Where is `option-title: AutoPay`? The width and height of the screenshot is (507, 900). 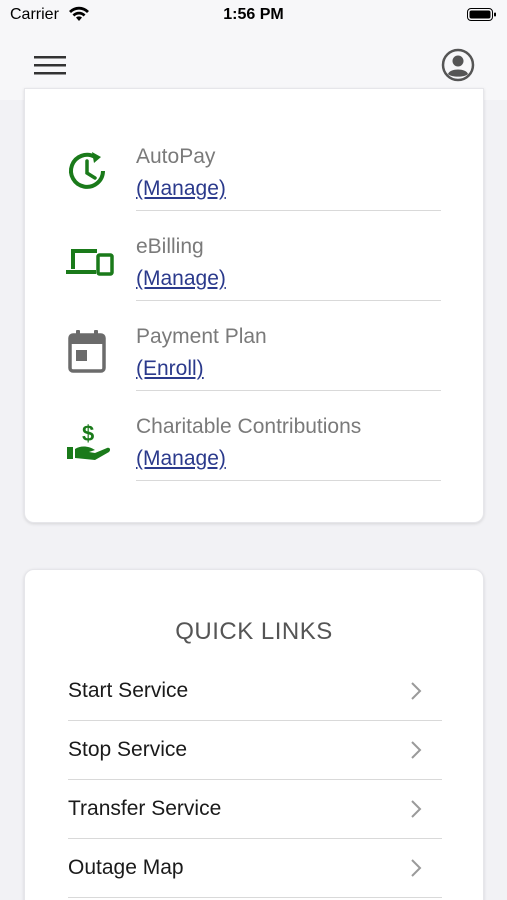 option-title: AutoPay is located at coordinates (176, 156).